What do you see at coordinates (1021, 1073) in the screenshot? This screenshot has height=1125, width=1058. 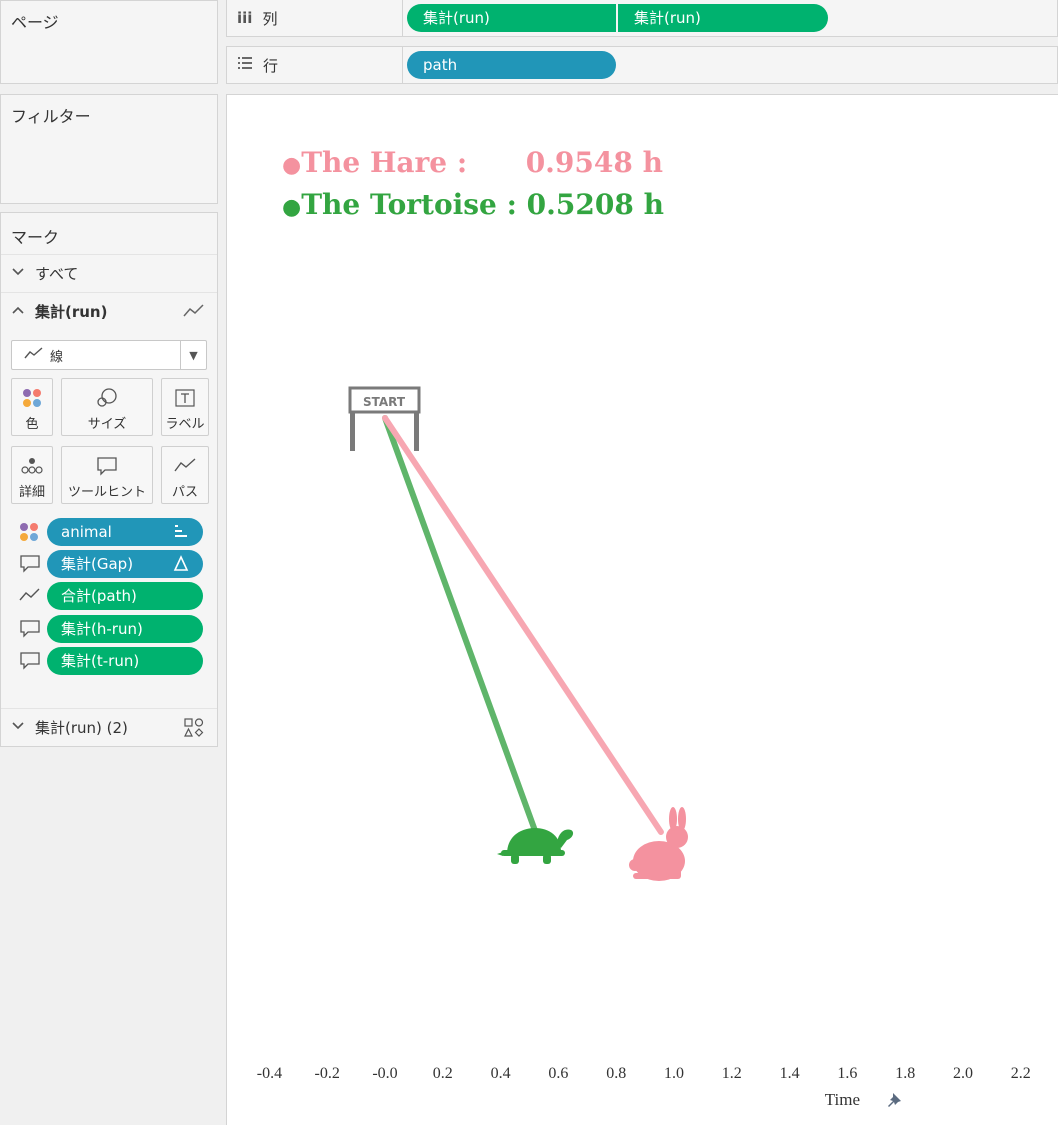 I see `x-tick-label: 2.2` at bounding box center [1021, 1073].